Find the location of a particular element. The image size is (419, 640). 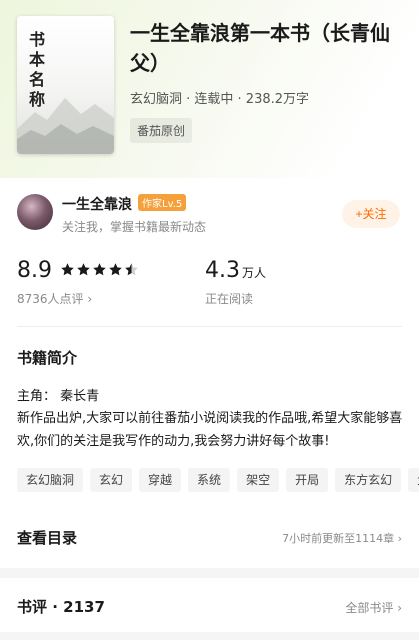

tag-item: 系统 is located at coordinates (209, 480).